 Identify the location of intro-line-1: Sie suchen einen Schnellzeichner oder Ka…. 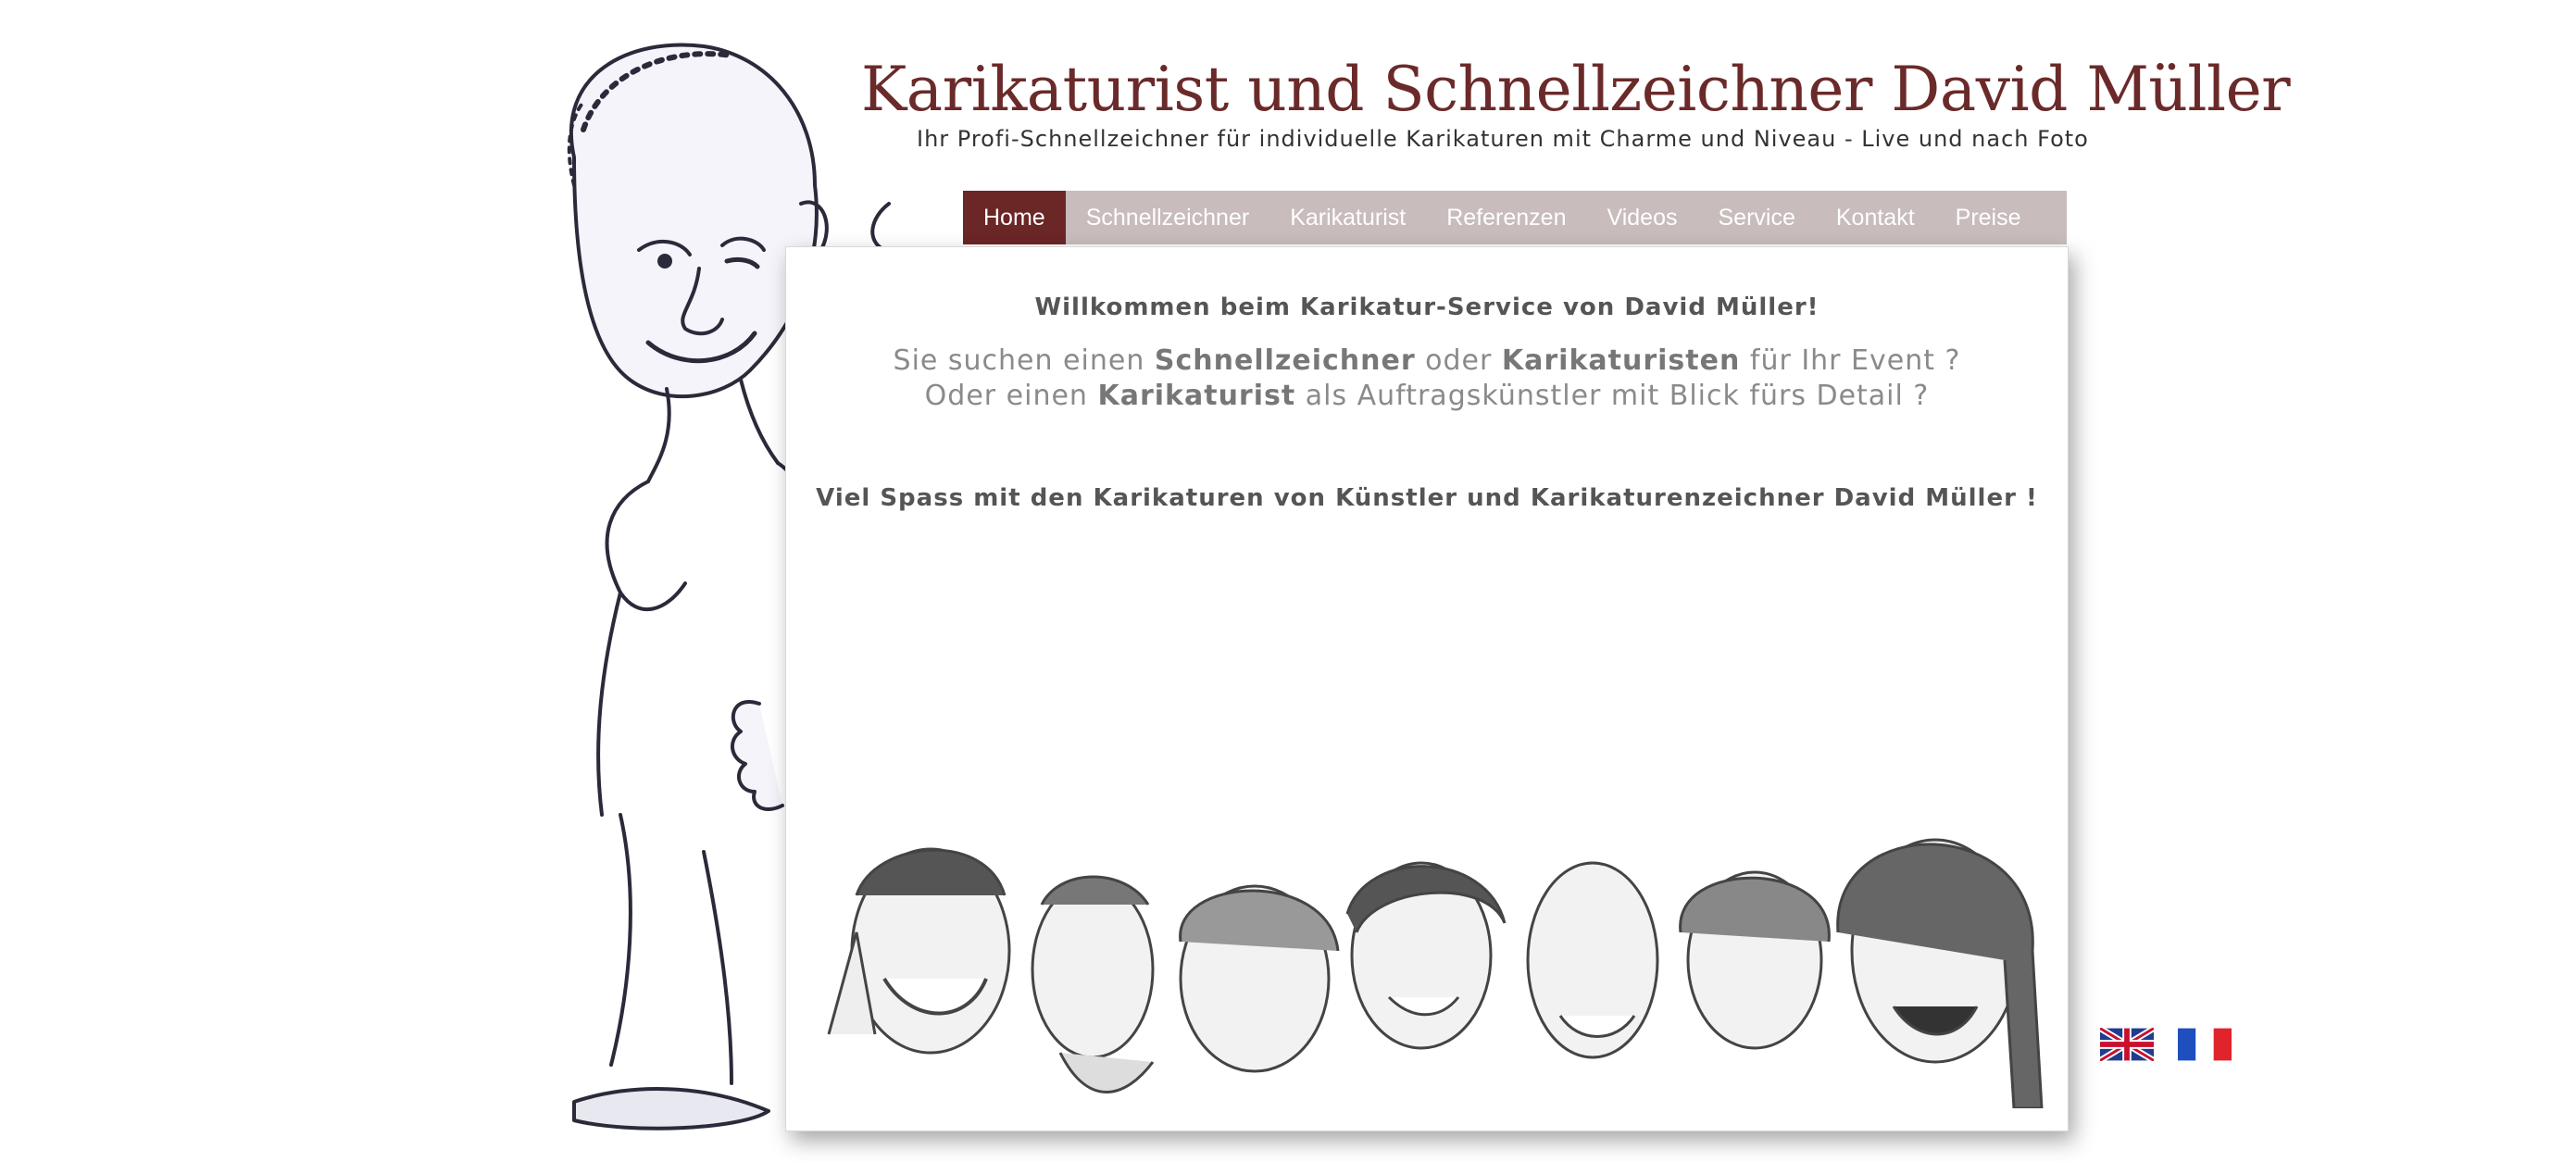
(1427, 361).